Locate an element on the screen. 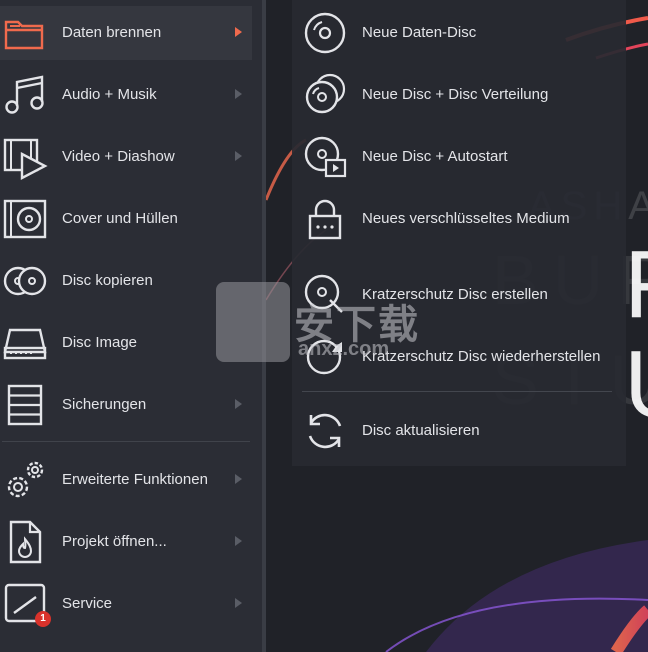  submenu-item-label: Neue Disc + Disc Verteilung is located at coordinates (455, 94).